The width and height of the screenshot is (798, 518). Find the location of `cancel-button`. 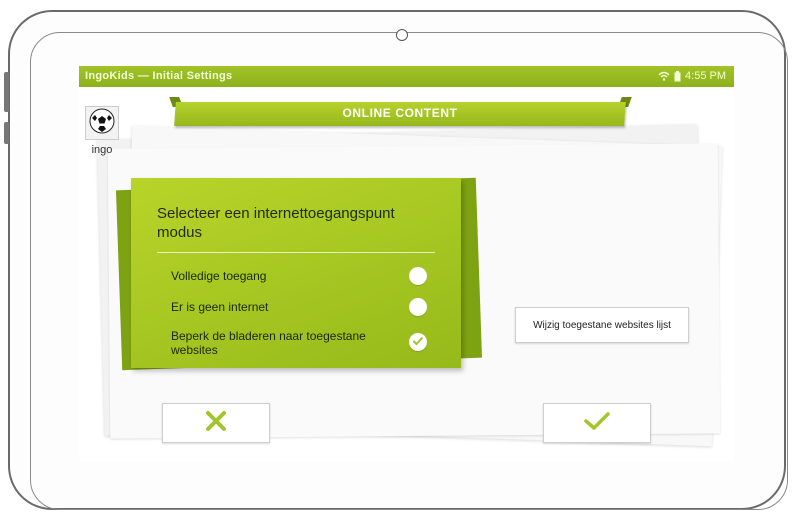

cancel-button is located at coordinates (216, 423).